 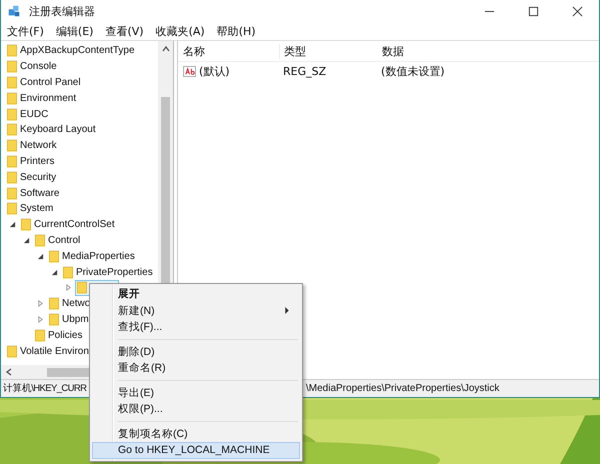 What do you see at coordinates (71, 50) in the screenshot?
I see `tree-item: AppXBackupContentType` at bounding box center [71, 50].